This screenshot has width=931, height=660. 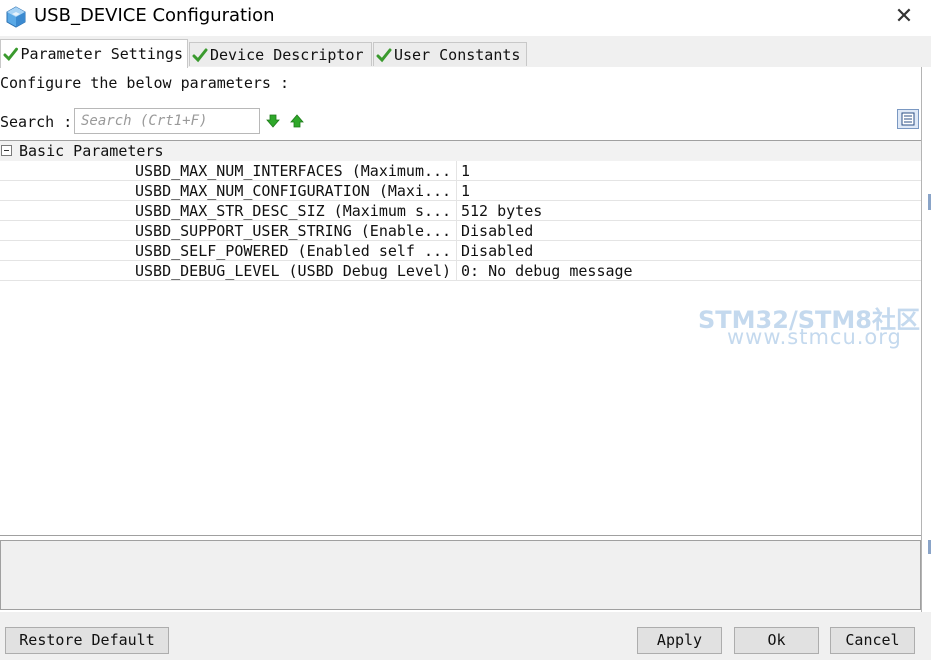 What do you see at coordinates (872, 640) in the screenshot?
I see `cancel-button: Cancel` at bounding box center [872, 640].